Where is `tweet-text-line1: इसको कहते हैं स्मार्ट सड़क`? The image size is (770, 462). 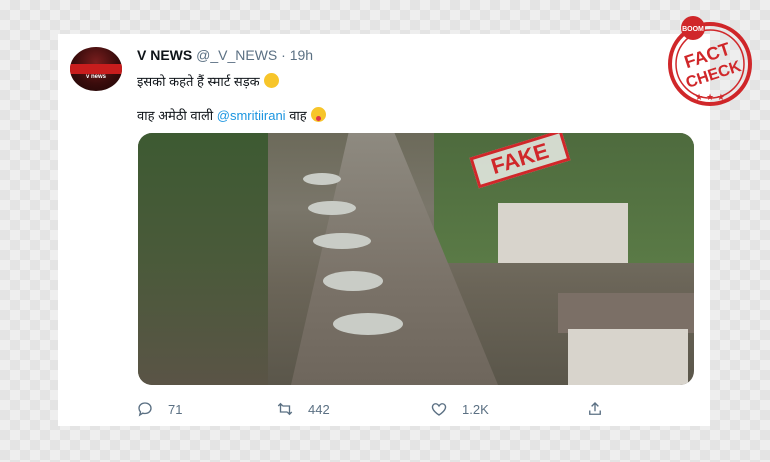 tweet-text-line1: इसको कहते हैं स्मार्ट सड़क is located at coordinates (208, 81).